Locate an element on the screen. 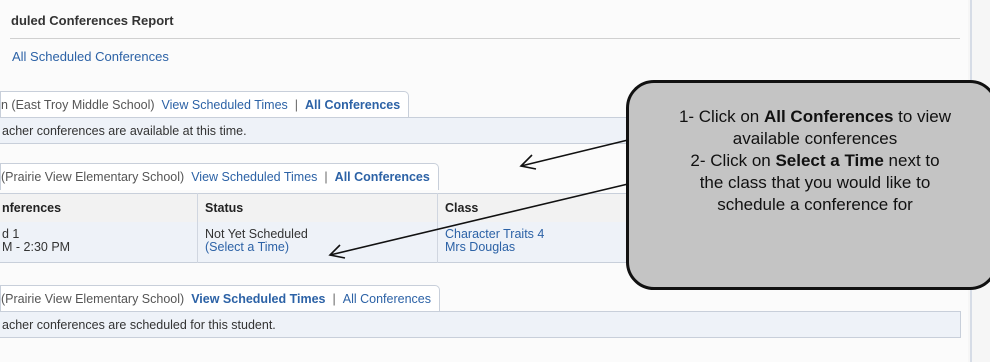 The image size is (990, 362). arrow-to-all-conferences is located at coordinates (574, 153).